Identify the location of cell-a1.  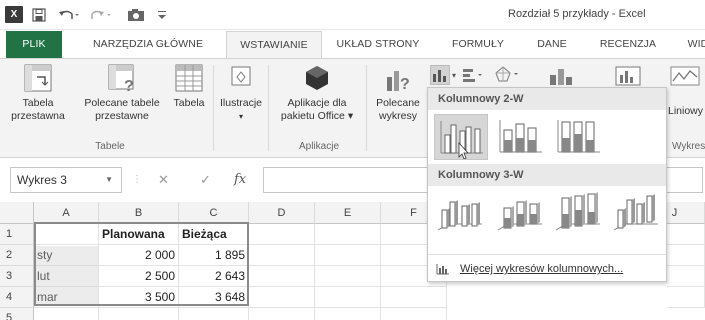
(66, 234).